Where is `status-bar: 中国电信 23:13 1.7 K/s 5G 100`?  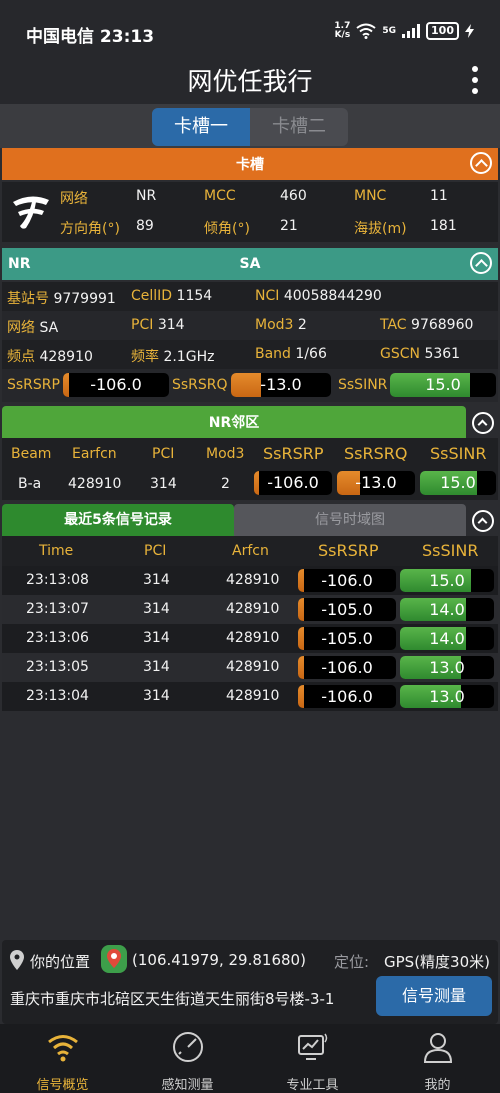
status-bar: 中国电信 23:13 1.7 K/s 5G 100 is located at coordinates (250, 31).